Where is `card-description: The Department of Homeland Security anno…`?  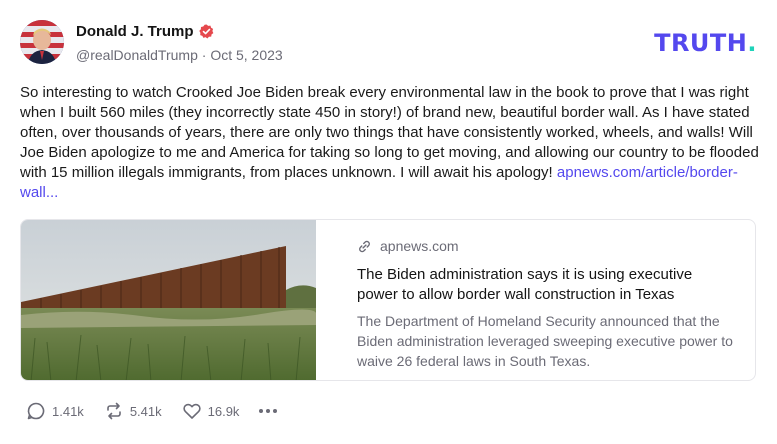 card-description: The Department of Homeland Security anno… is located at coordinates (545, 341).